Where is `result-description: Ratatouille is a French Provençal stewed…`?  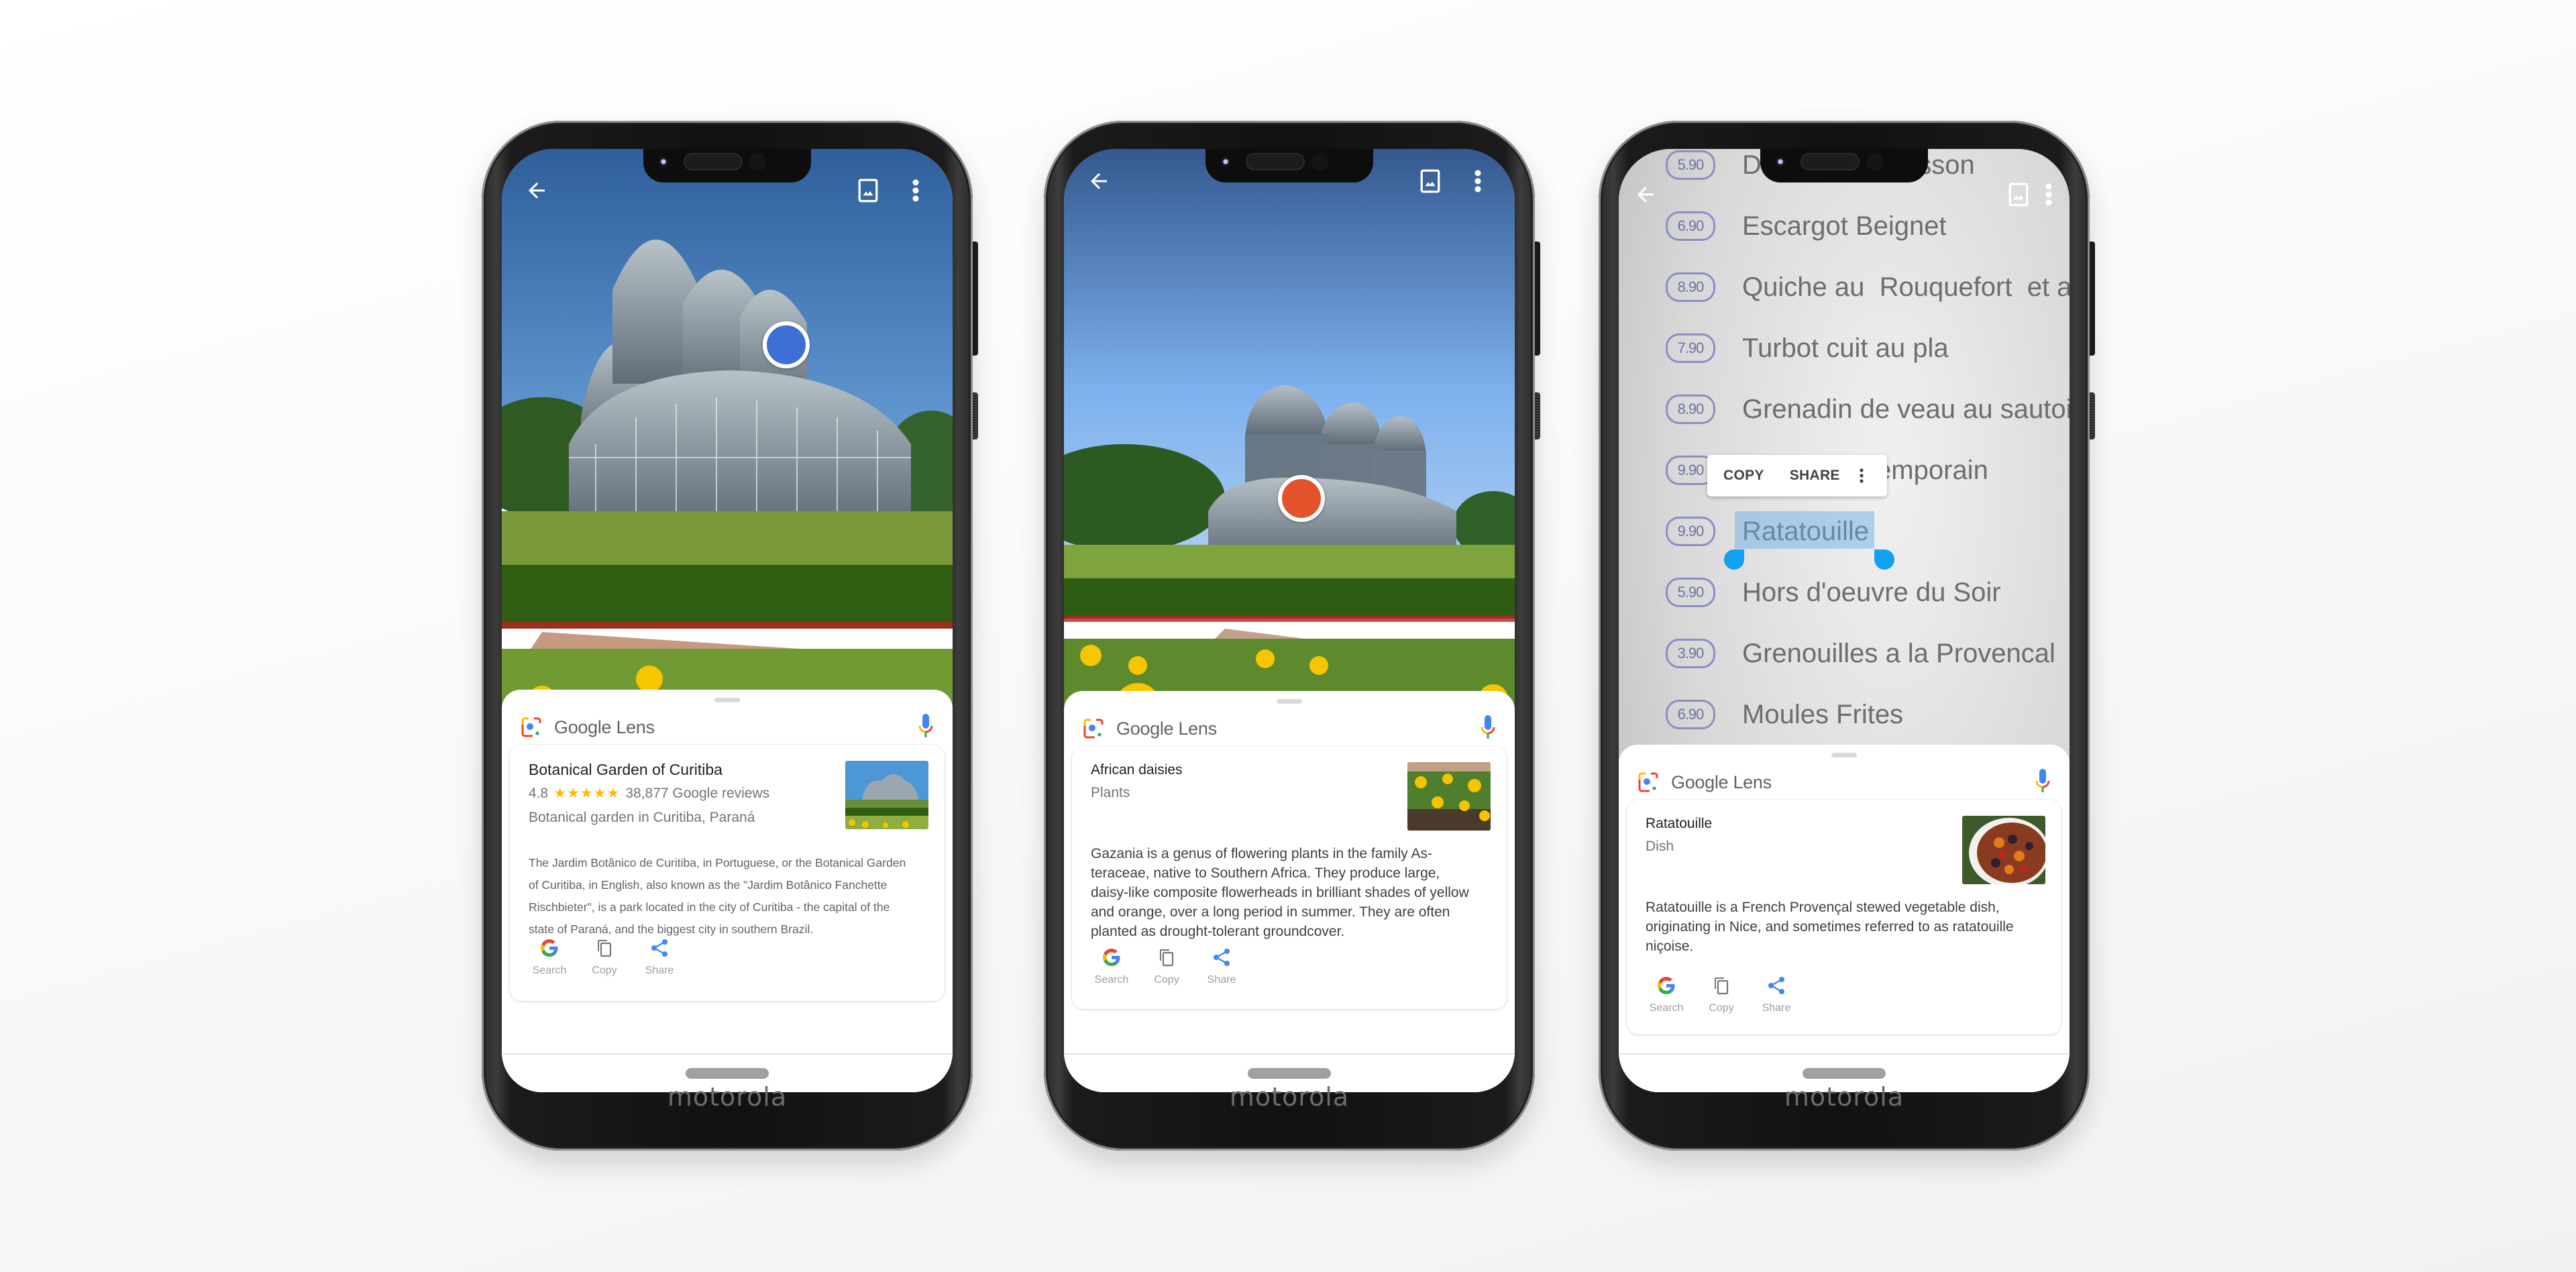
result-description: Ratatouille is a French Provençal stewed… is located at coordinates (1830, 927).